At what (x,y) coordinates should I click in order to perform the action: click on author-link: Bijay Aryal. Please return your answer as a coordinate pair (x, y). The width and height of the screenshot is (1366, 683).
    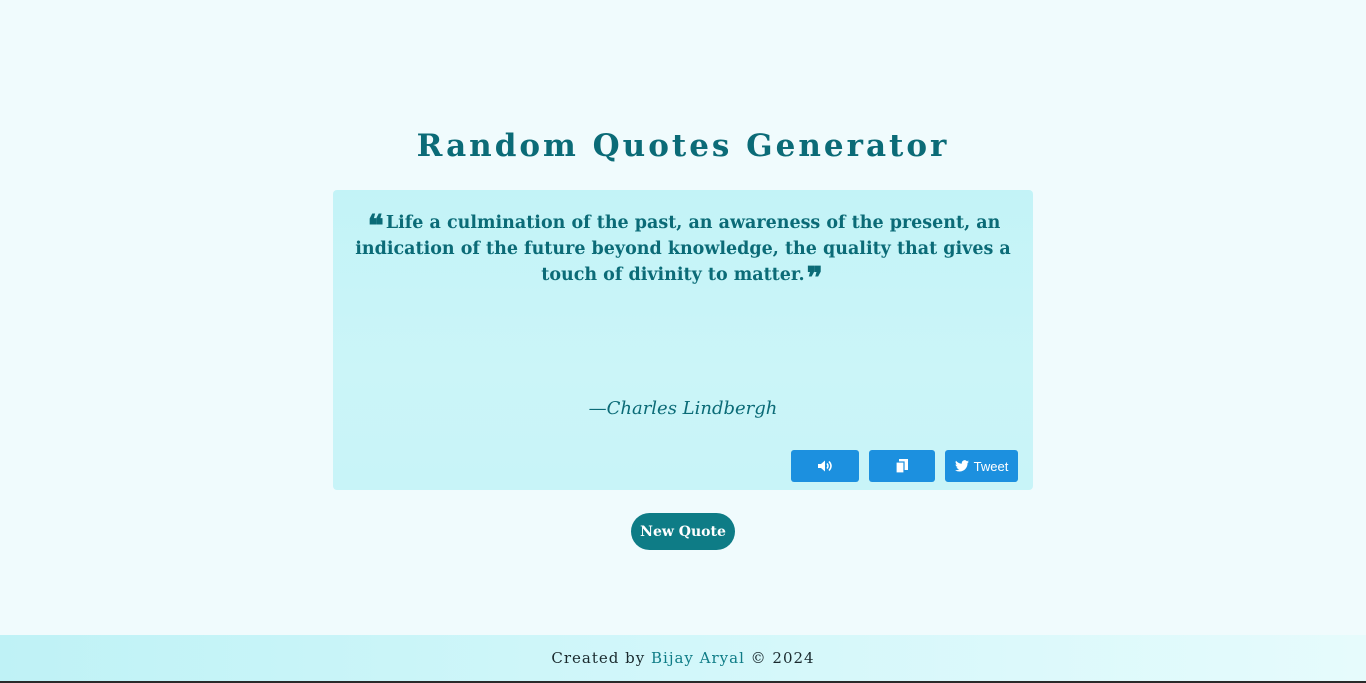
    Looking at the image, I should click on (698, 658).